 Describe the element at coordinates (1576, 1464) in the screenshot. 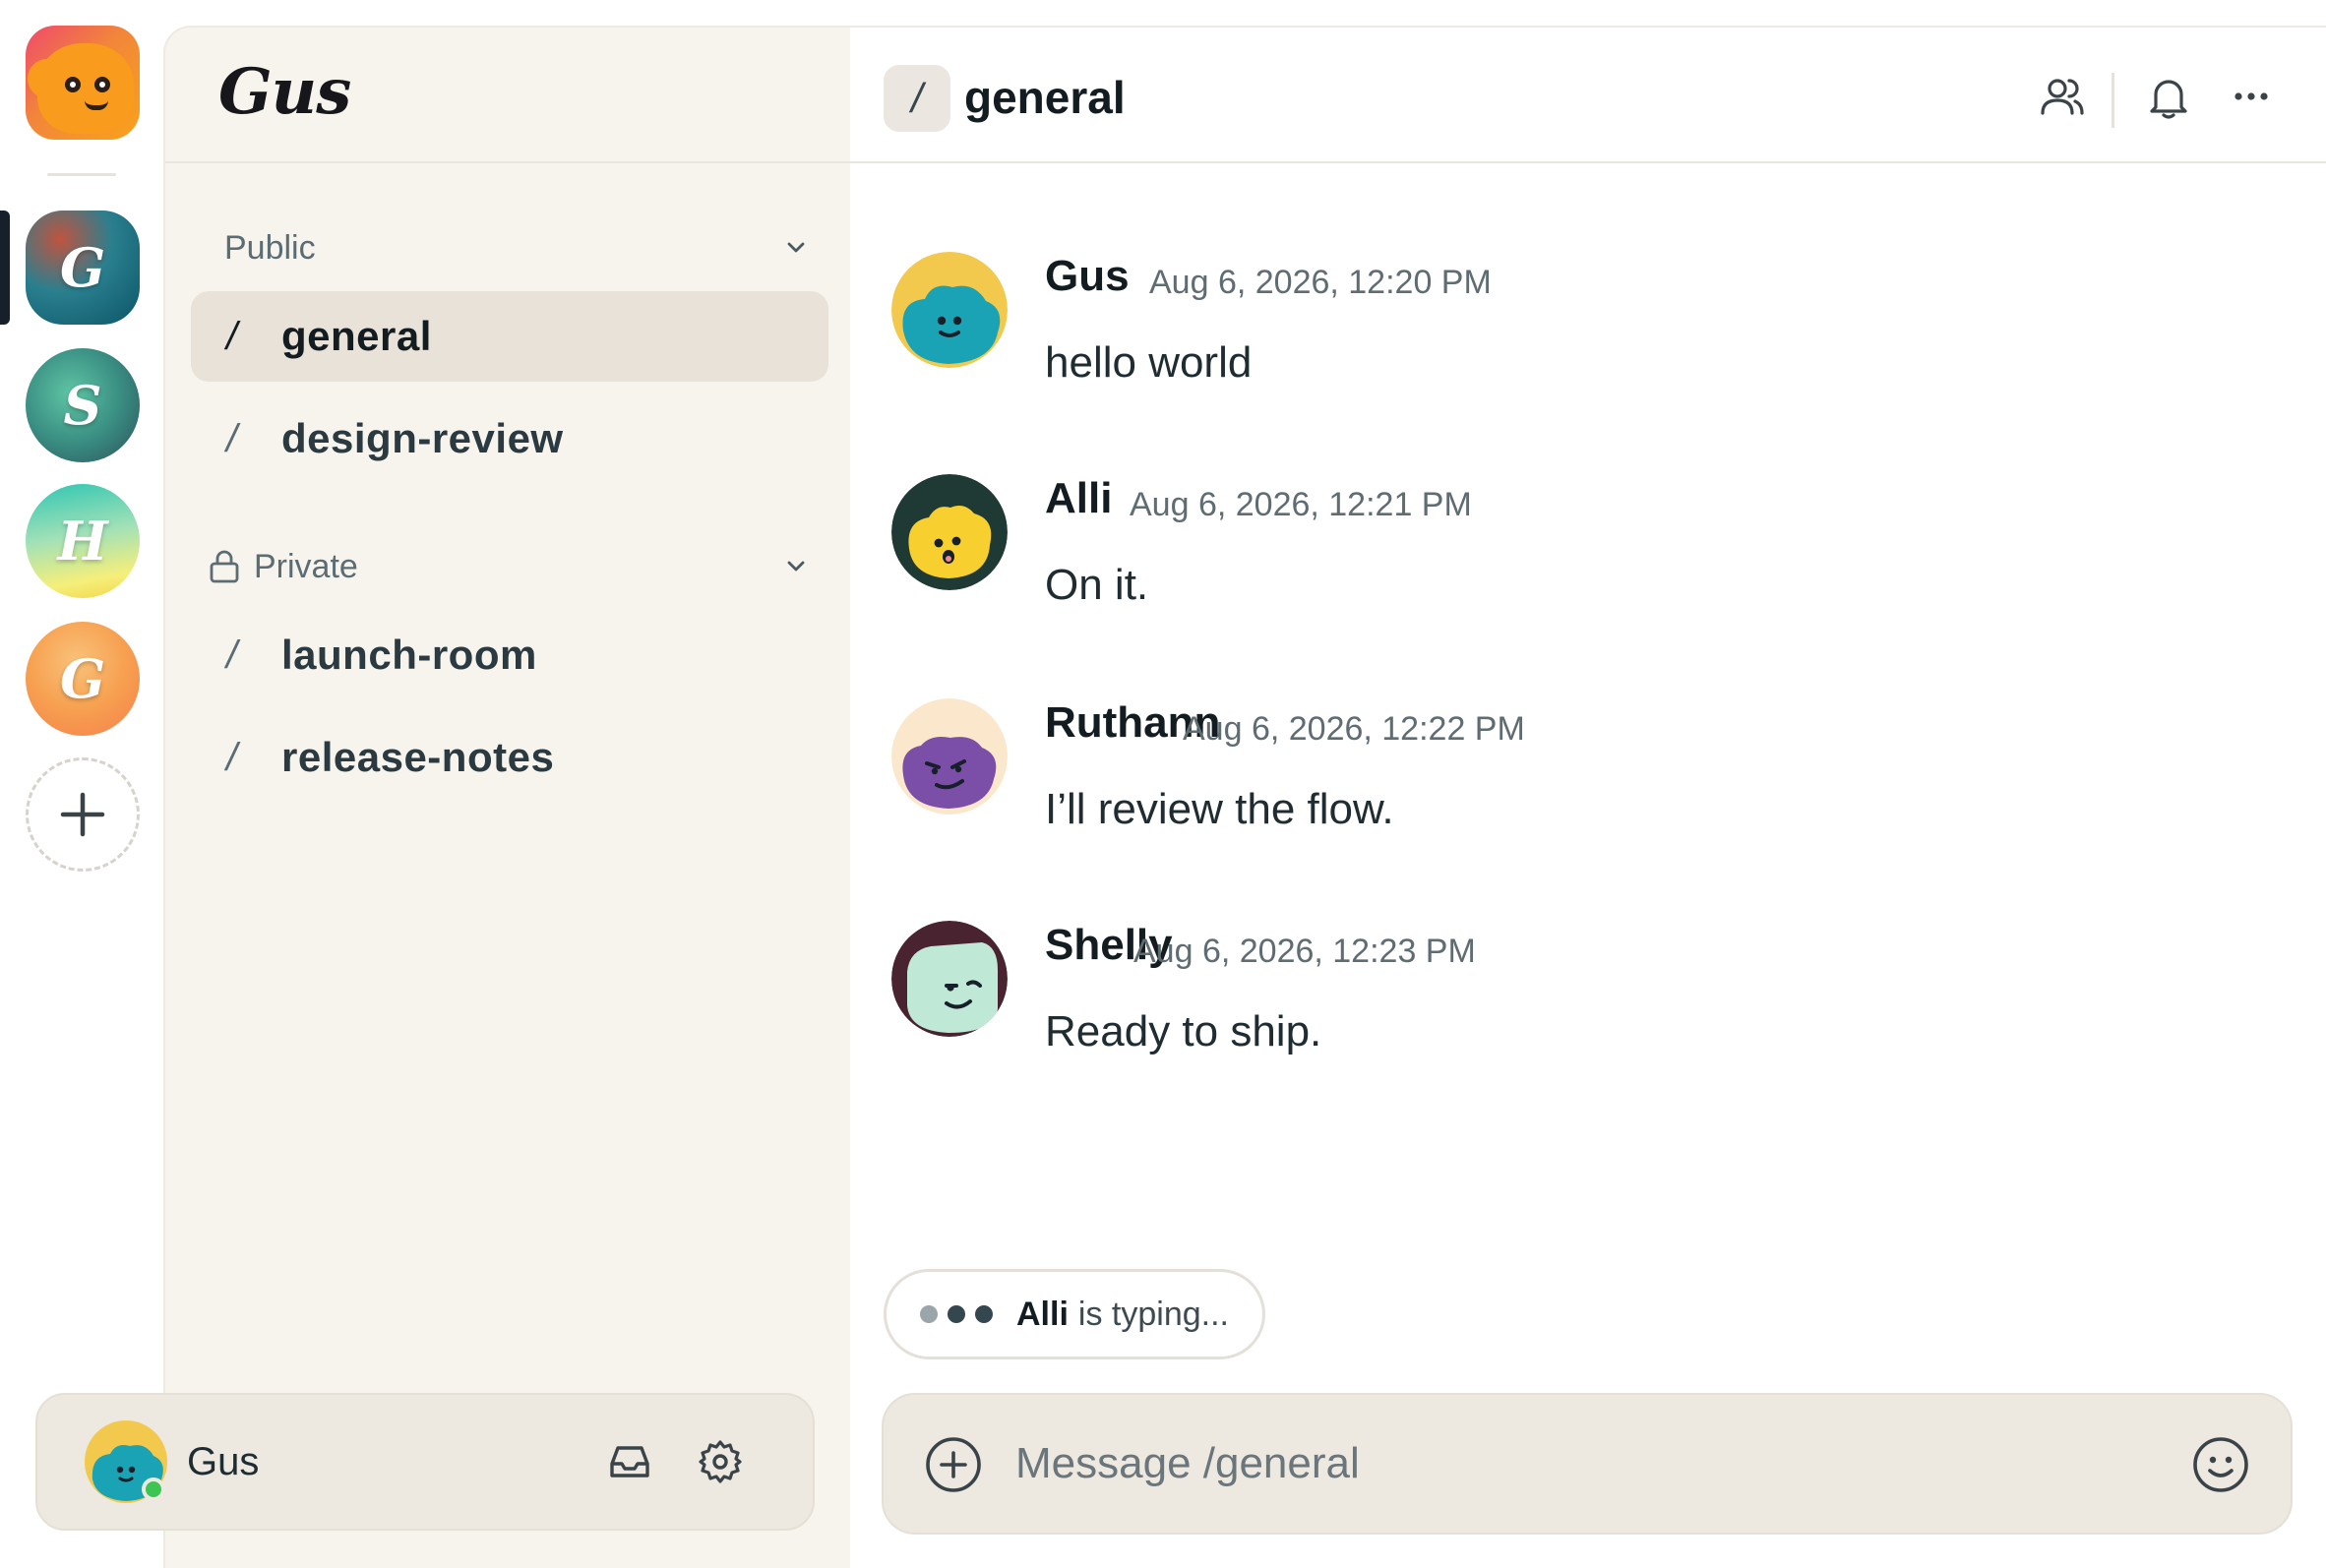

I see `message-input` at that location.